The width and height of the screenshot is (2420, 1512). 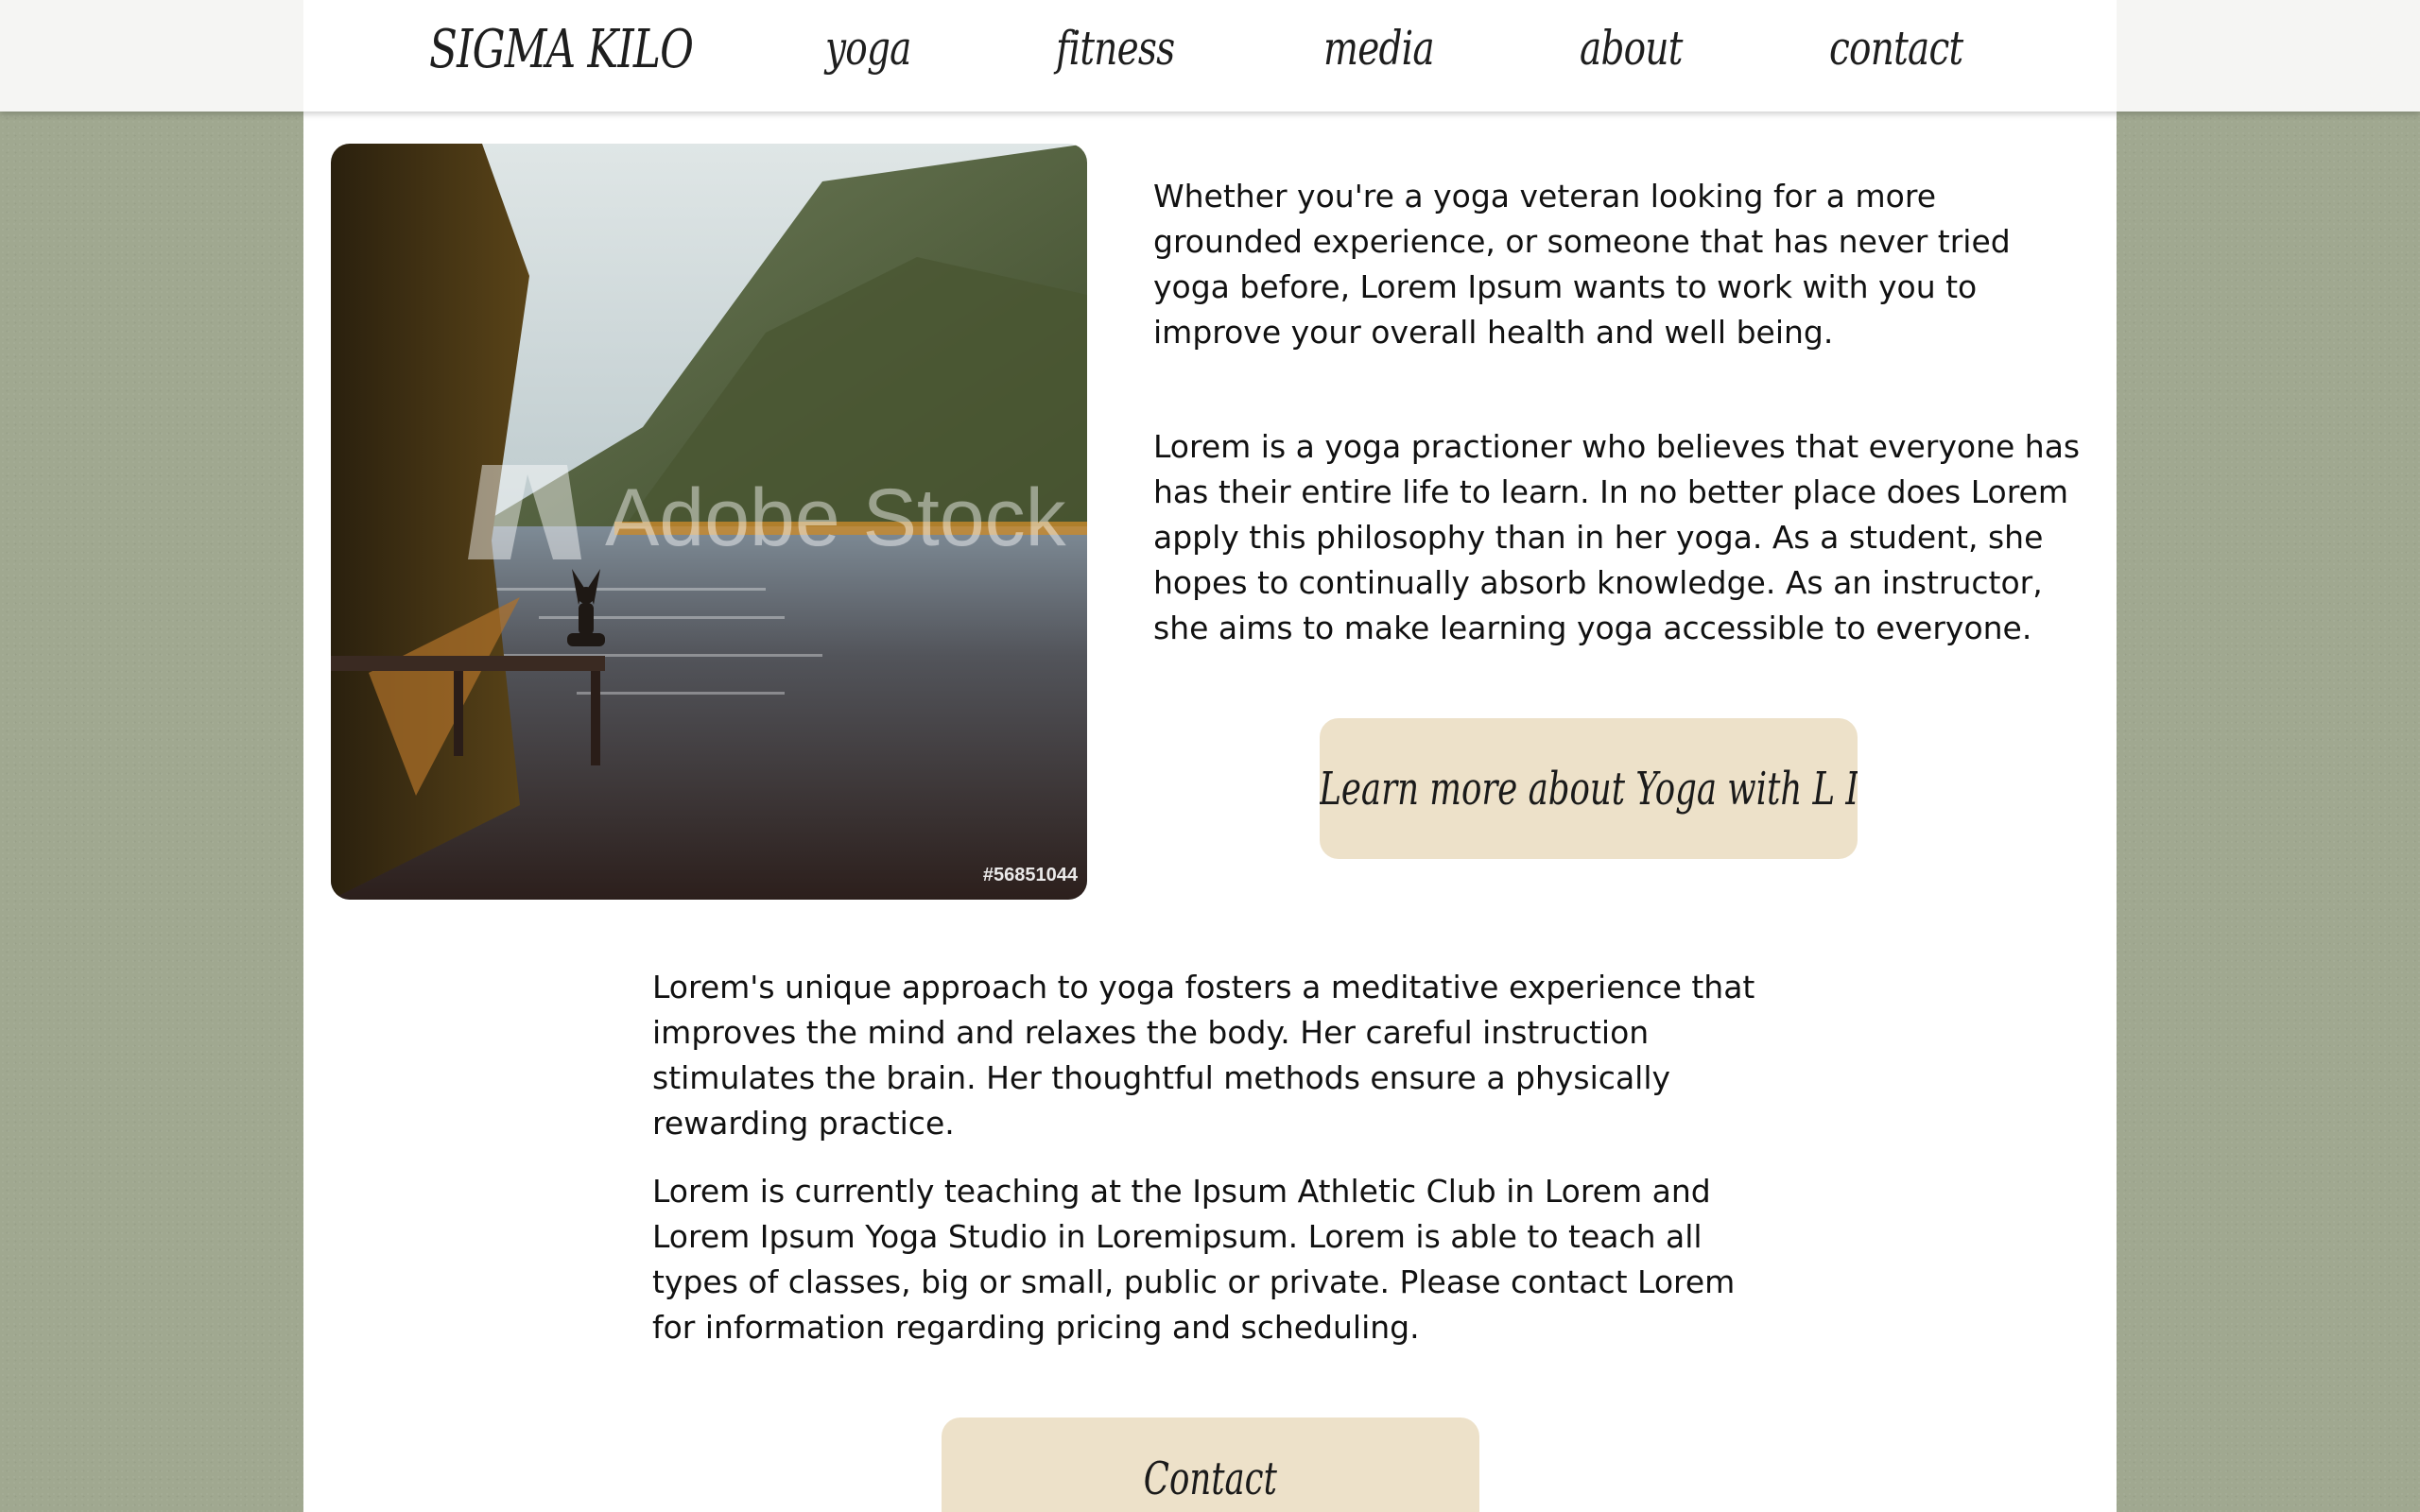 I want to click on stock-id-label: #56851044, so click(x=1031, y=875).